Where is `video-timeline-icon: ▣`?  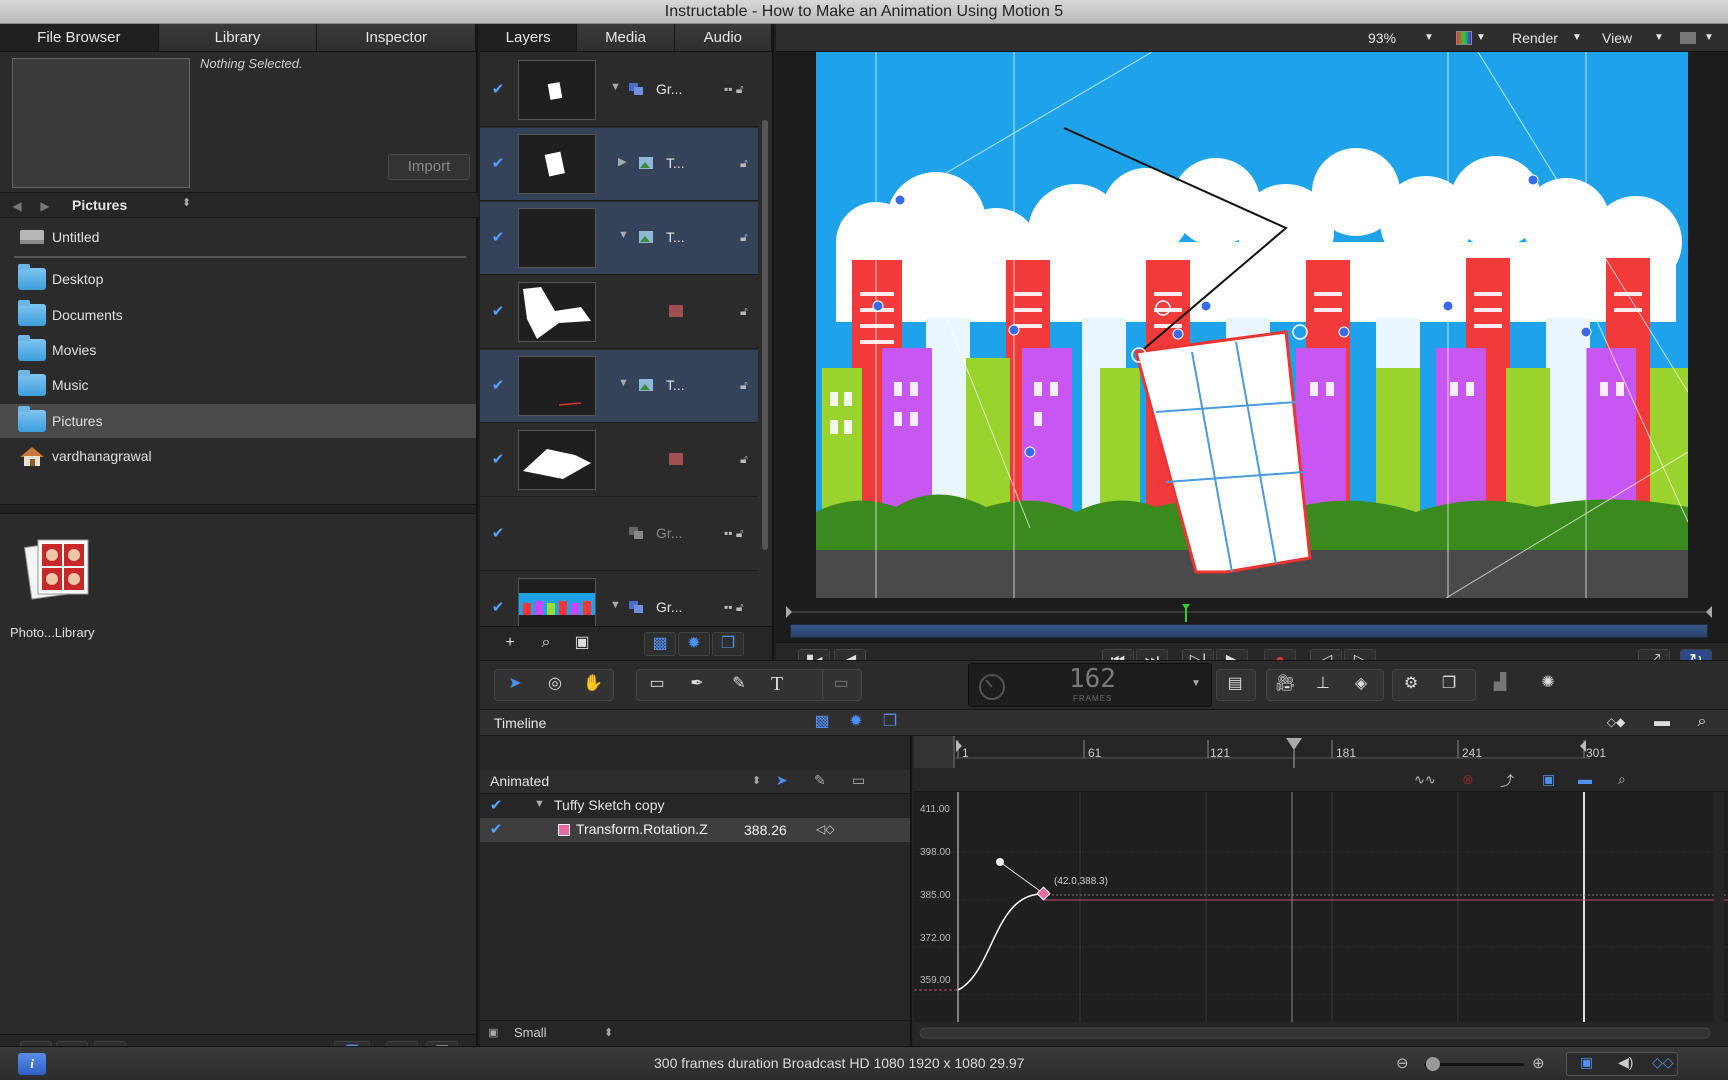
video-timeline-icon: ▣ is located at coordinates (1586, 1062).